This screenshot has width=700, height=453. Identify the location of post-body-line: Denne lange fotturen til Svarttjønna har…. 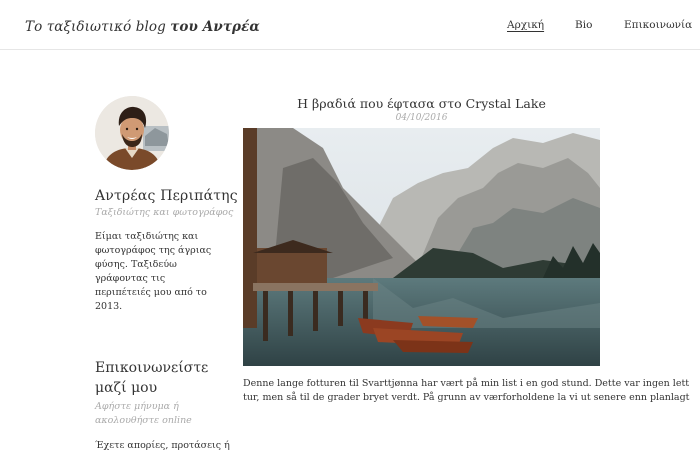
(466, 383).